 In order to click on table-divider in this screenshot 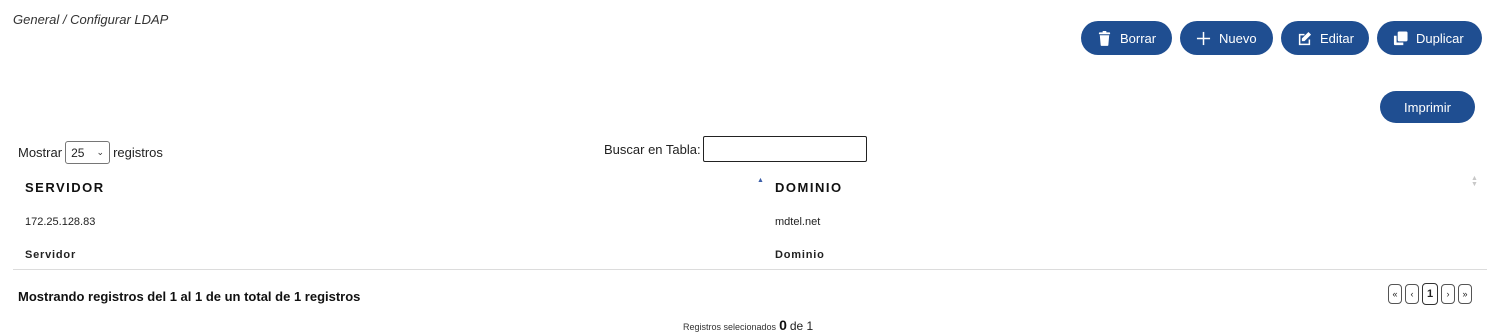, I will do `click(750, 269)`.